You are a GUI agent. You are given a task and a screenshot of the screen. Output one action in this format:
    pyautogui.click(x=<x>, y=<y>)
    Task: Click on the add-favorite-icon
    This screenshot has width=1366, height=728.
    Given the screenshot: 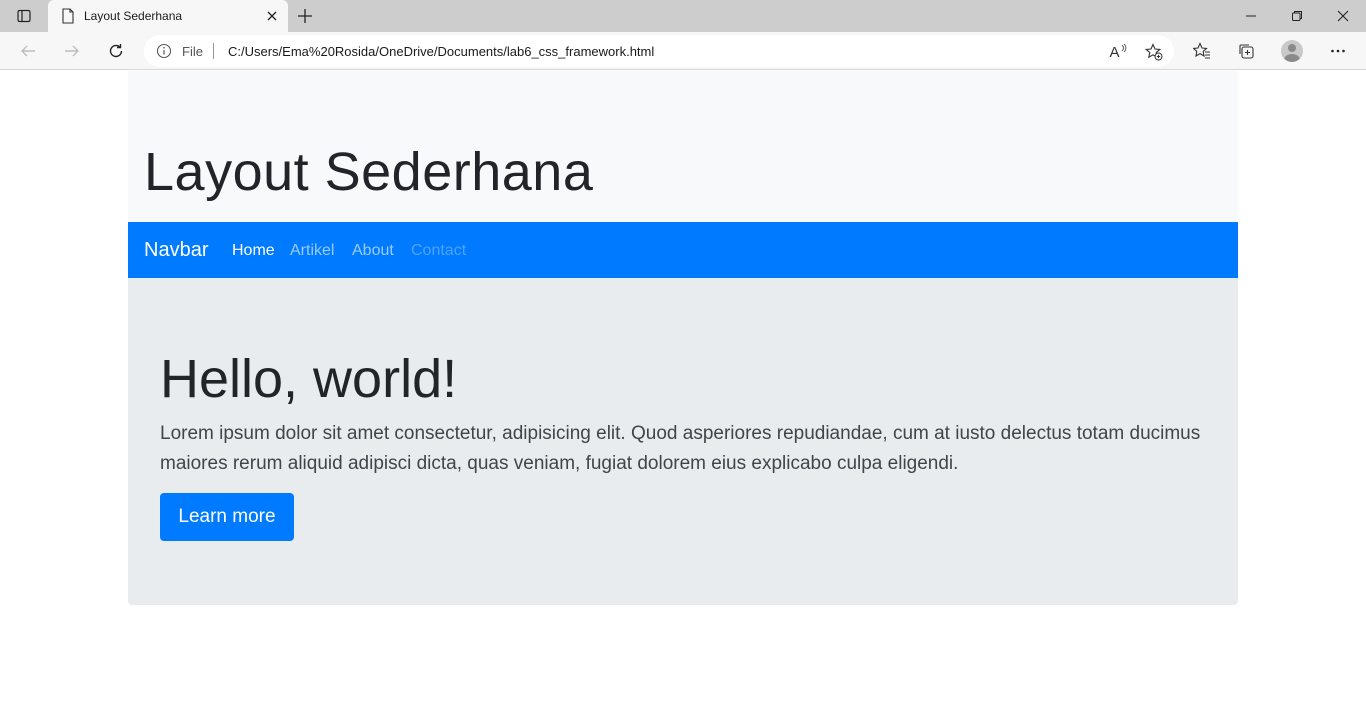 What is the action you would take?
    pyautogui.click(x=1154, y=52)
    